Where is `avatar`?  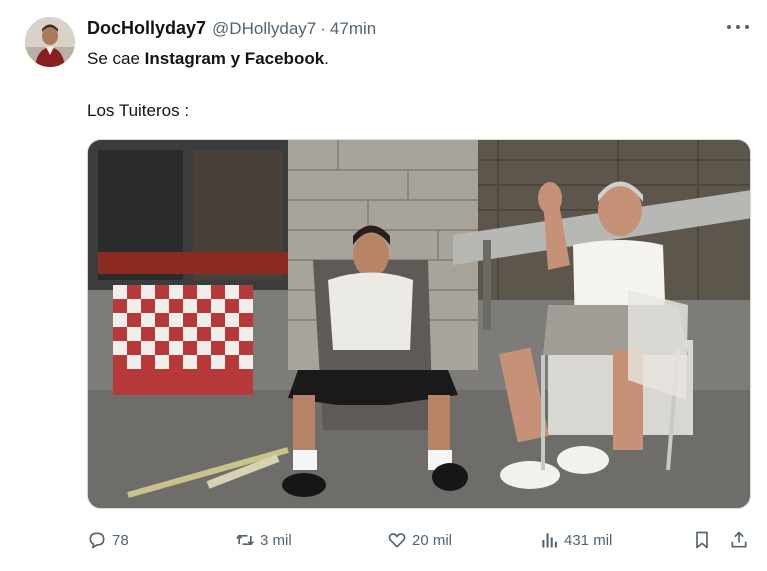 avatar is located at coordinates (50, 42).